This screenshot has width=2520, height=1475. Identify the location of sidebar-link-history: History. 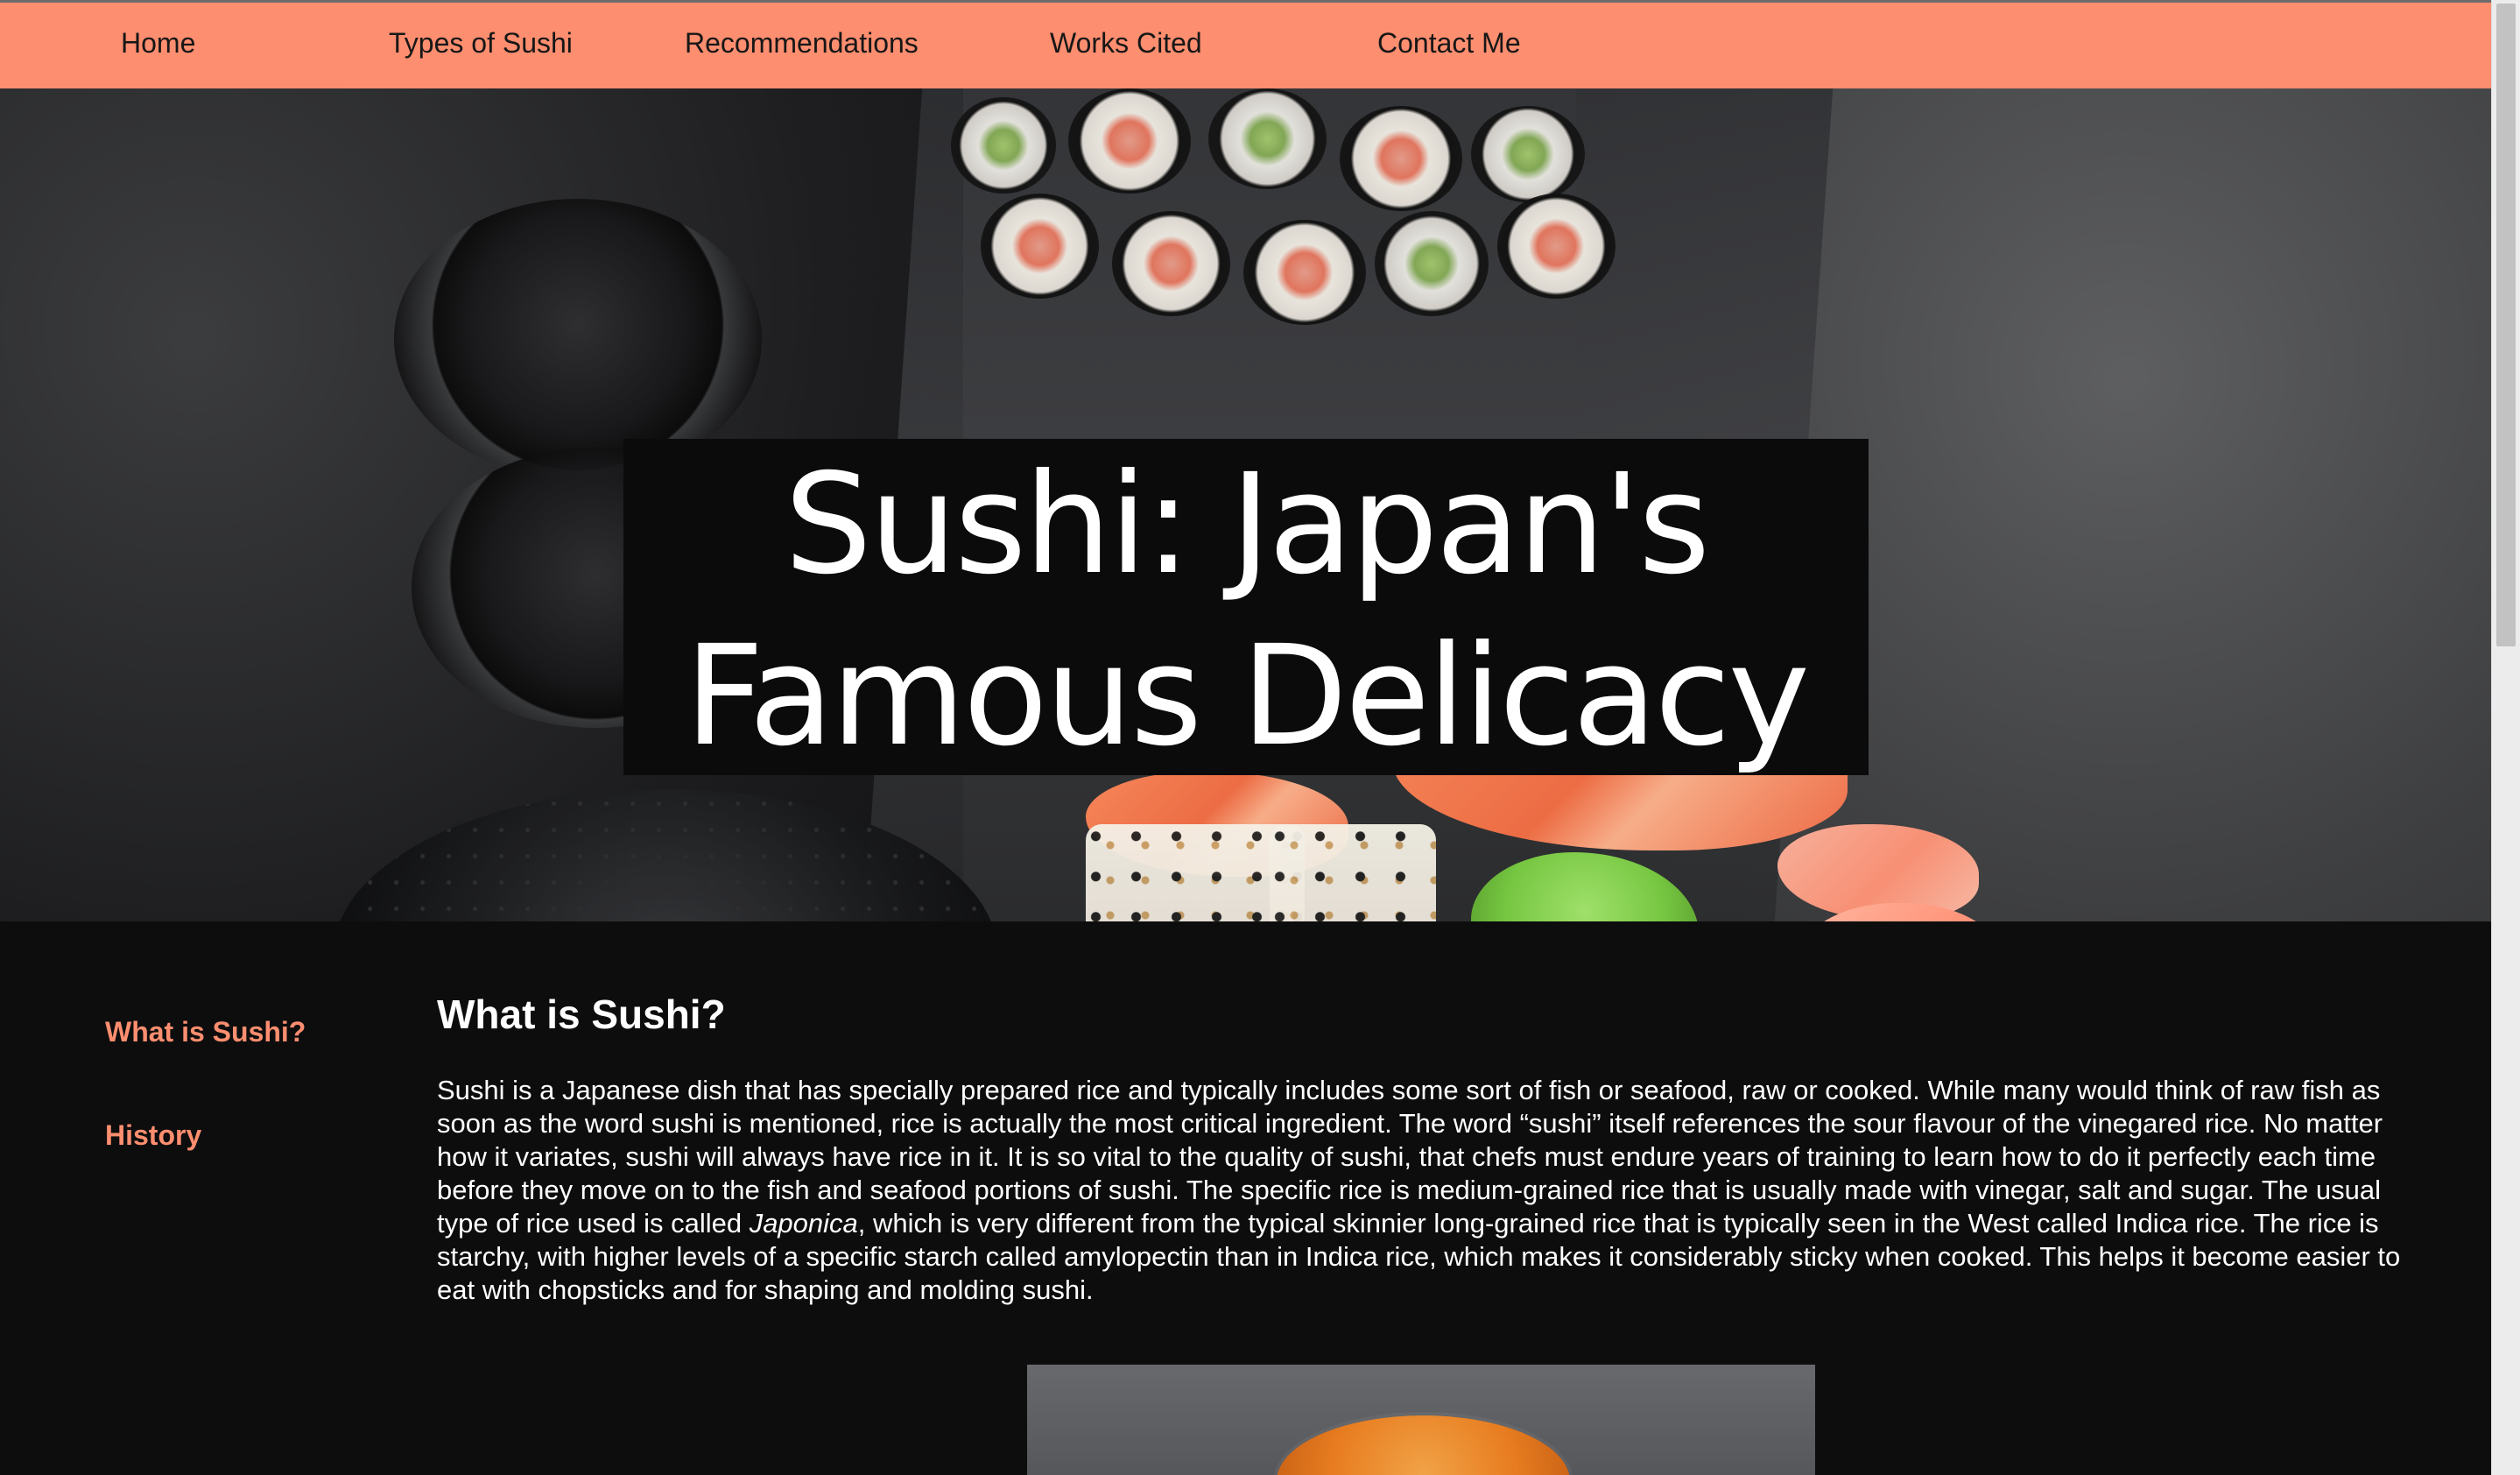
(153, 1135).